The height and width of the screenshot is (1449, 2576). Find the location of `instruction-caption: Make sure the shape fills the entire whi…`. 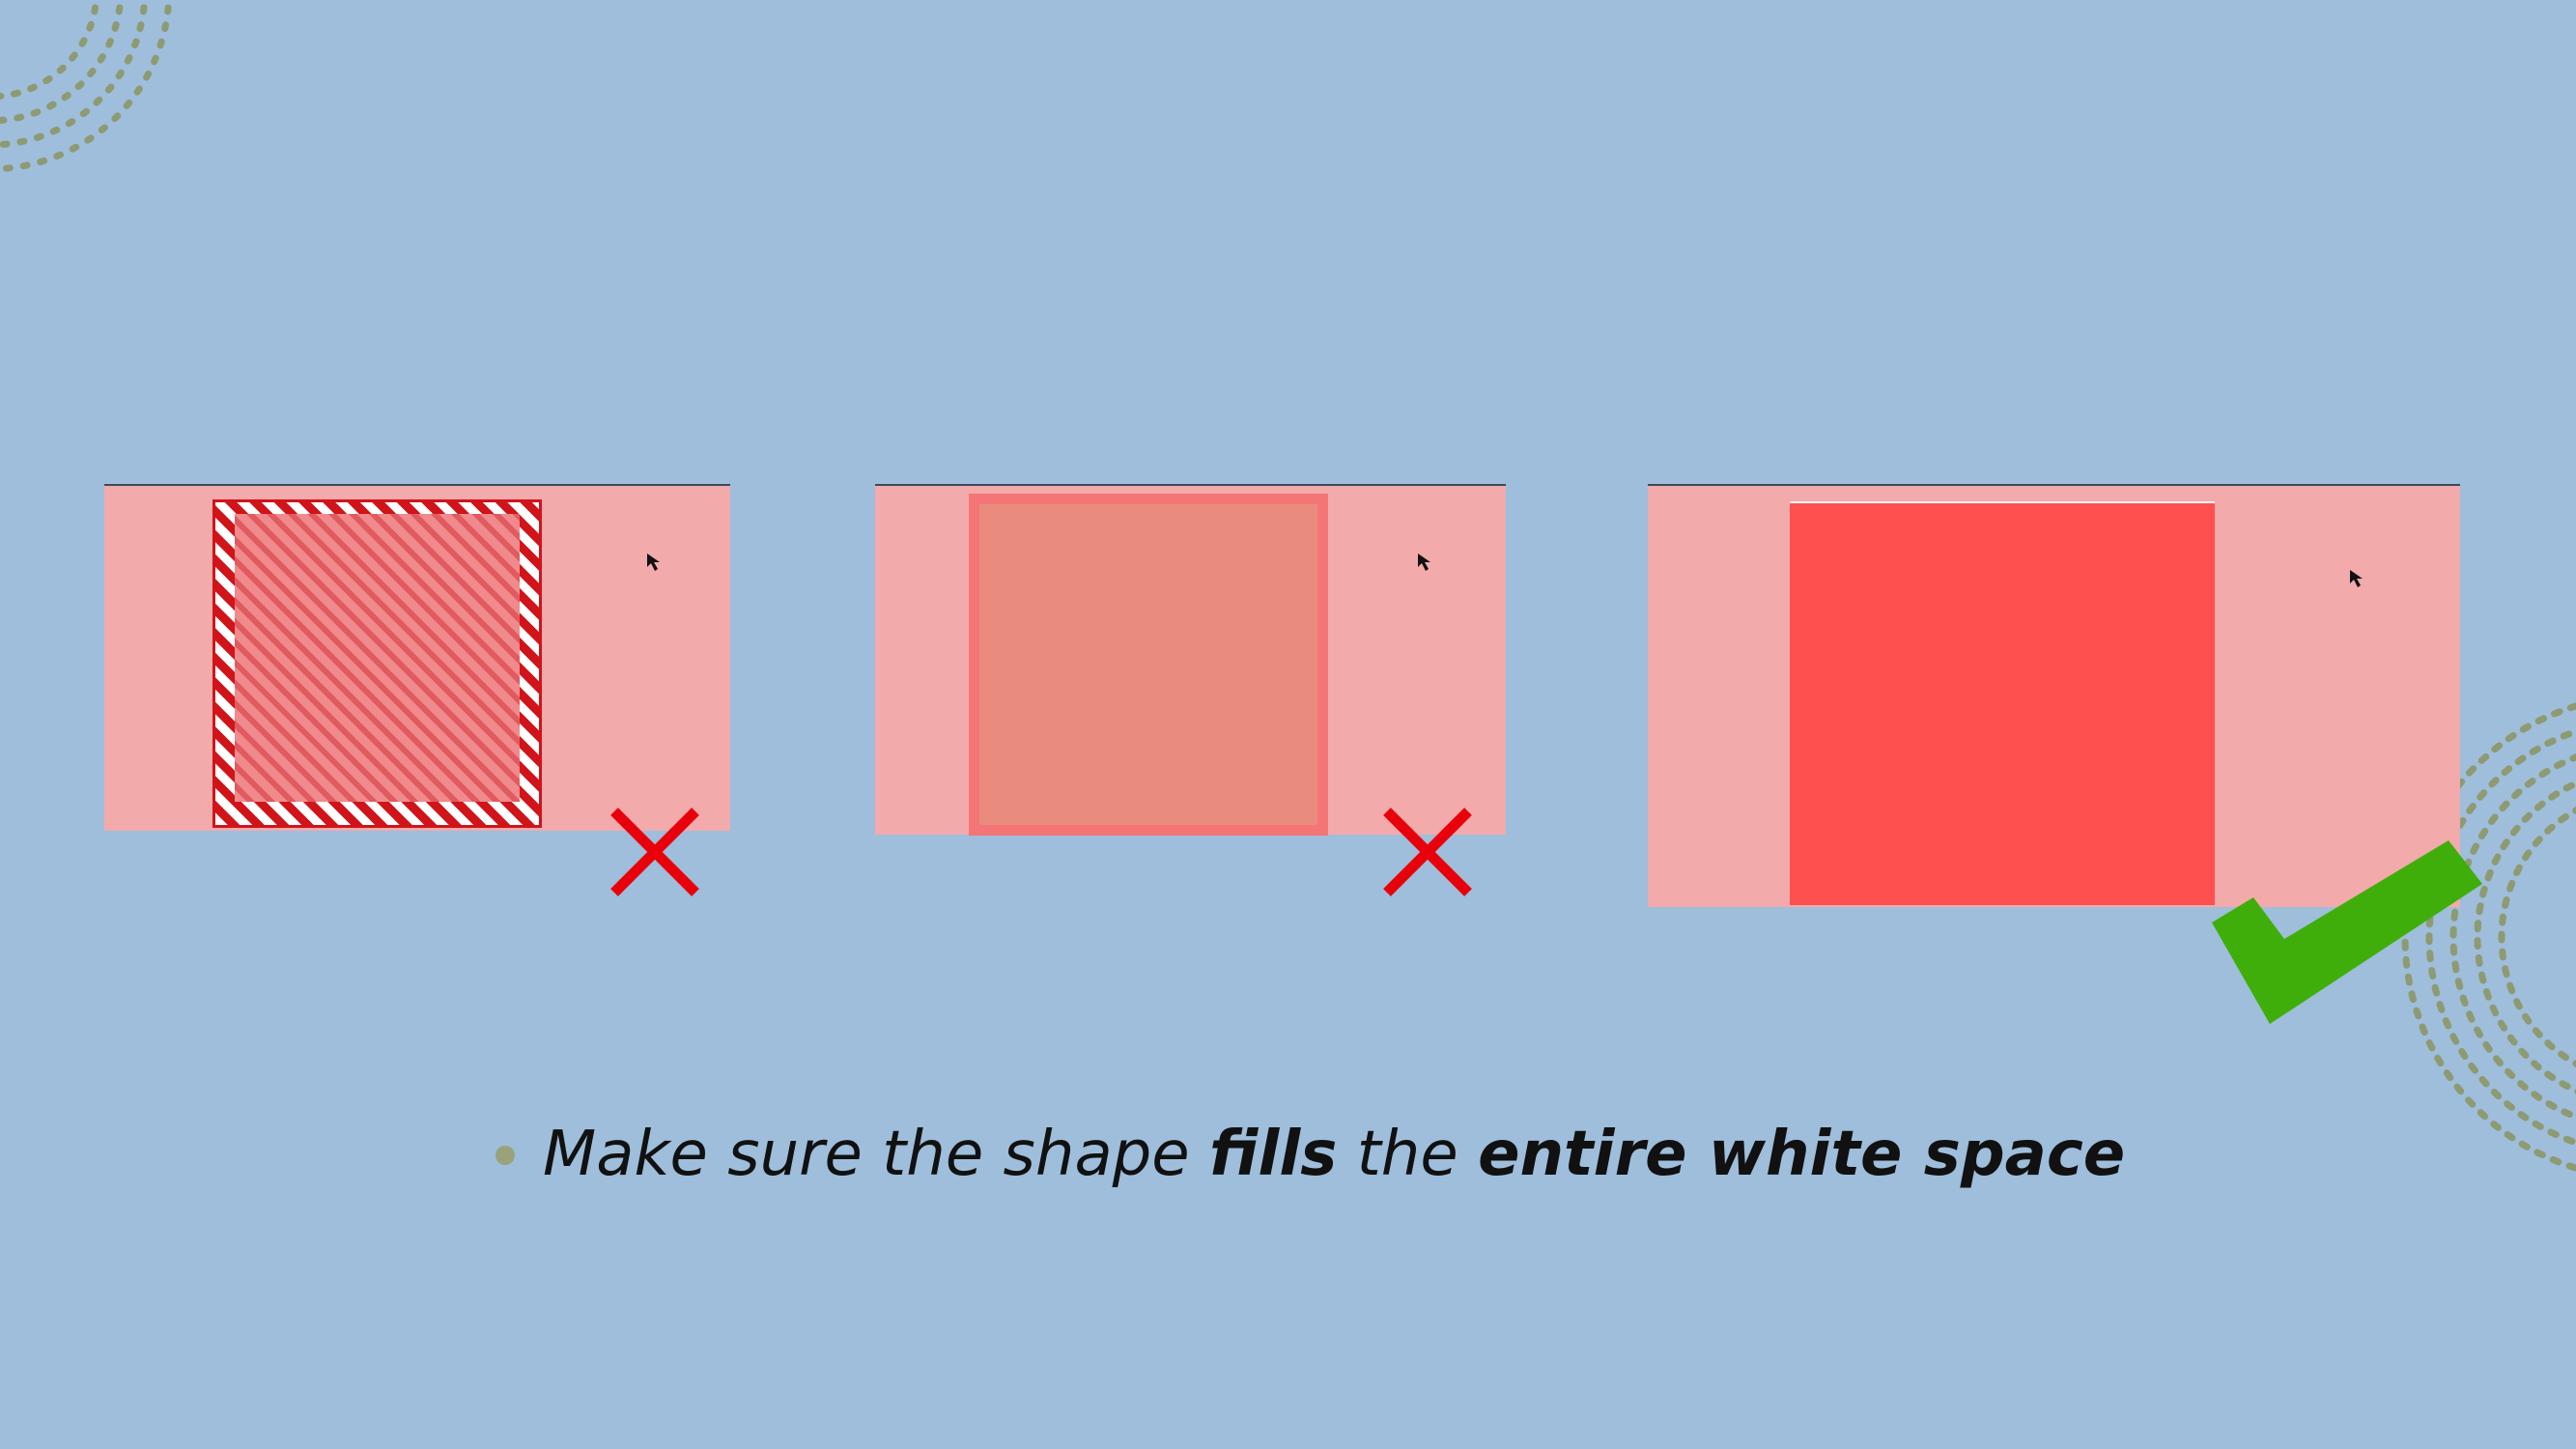

instruction-caption: Make sure the shape fills the entire whi… is located at coordinates (1334, 1154).